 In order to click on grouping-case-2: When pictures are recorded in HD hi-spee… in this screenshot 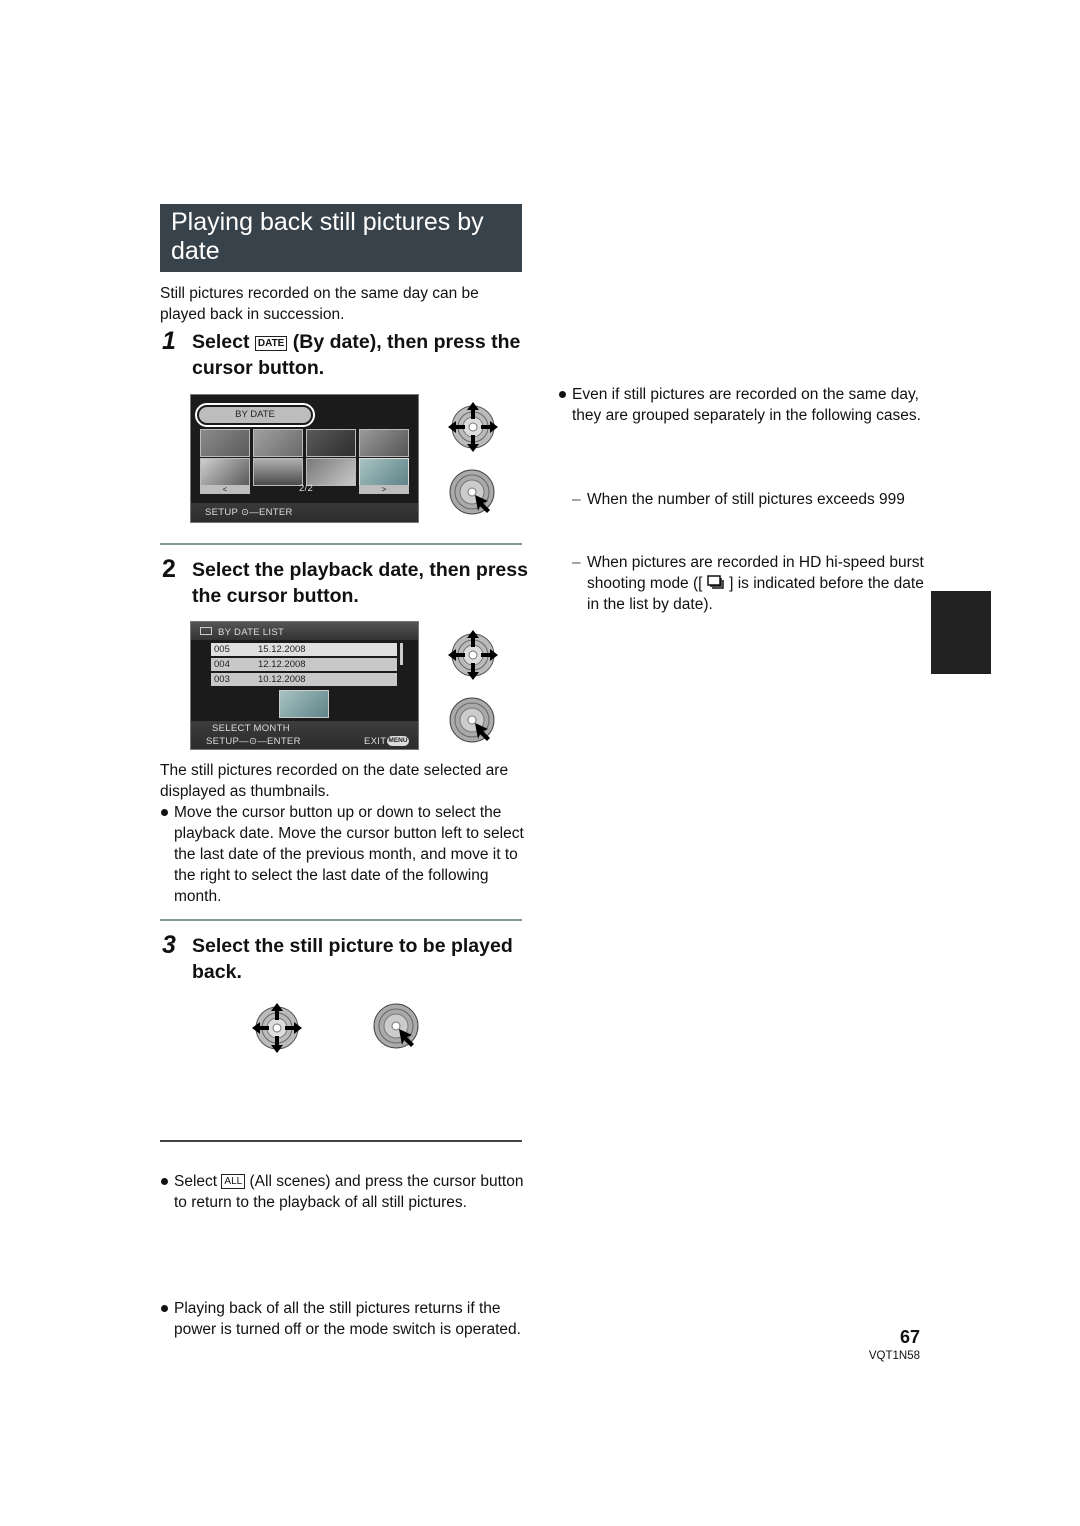, I will do `click(752, 583)`.